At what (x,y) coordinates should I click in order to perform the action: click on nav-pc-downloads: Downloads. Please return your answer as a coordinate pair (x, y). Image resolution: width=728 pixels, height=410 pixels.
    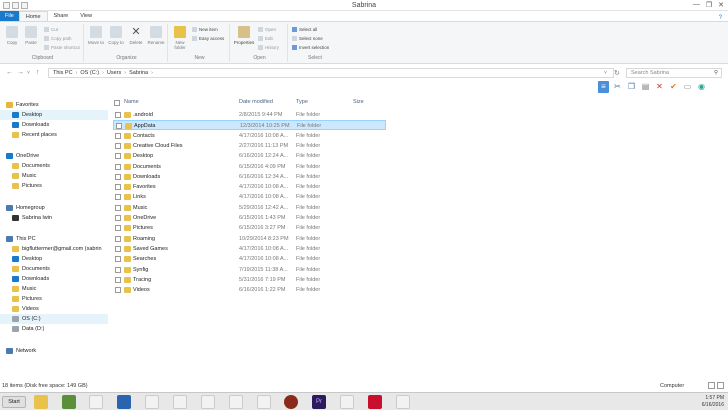
    Looking at the image, I should click on (54, 279).